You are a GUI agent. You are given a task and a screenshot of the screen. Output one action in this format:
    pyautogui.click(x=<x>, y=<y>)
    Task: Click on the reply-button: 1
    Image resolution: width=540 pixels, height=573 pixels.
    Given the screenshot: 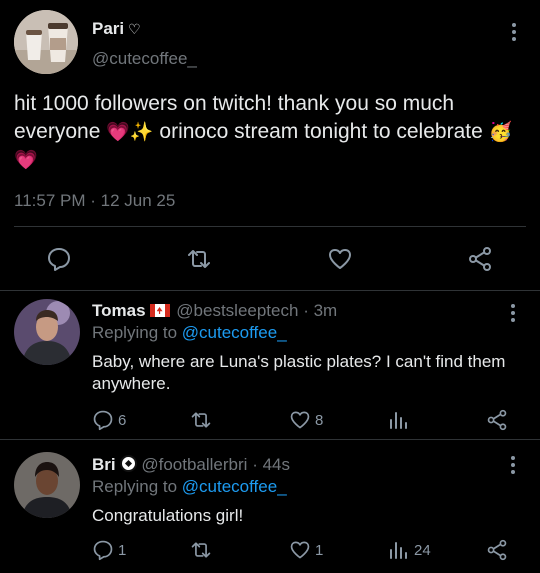 What is the action you would take?
    pyautogui.click(x=109, y=550)
    